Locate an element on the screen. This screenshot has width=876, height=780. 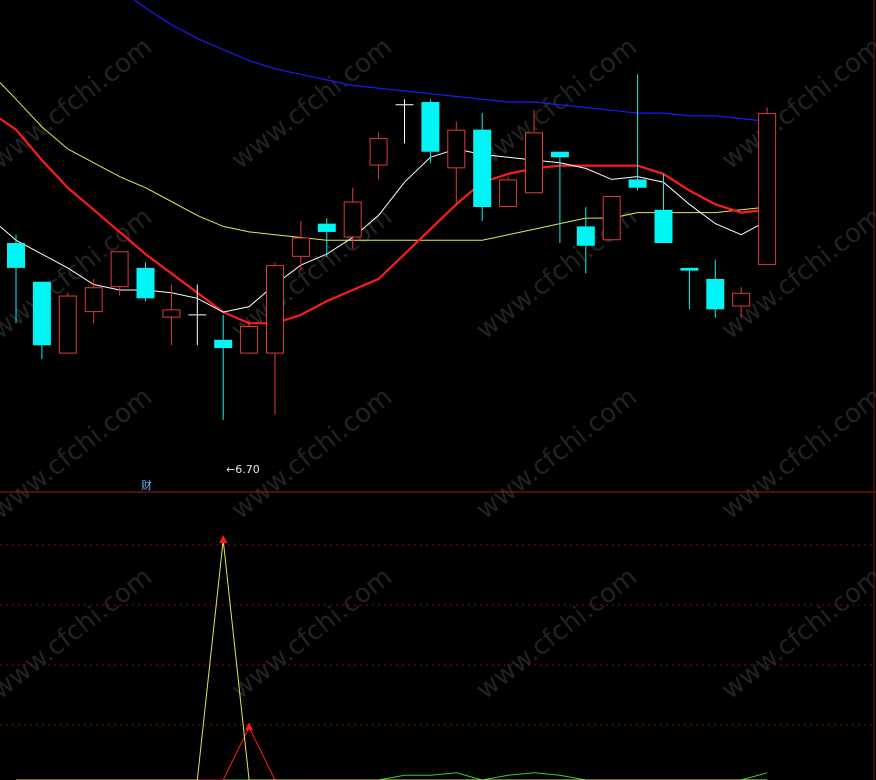
indicator-green-line is located at coordinates (392, 776).